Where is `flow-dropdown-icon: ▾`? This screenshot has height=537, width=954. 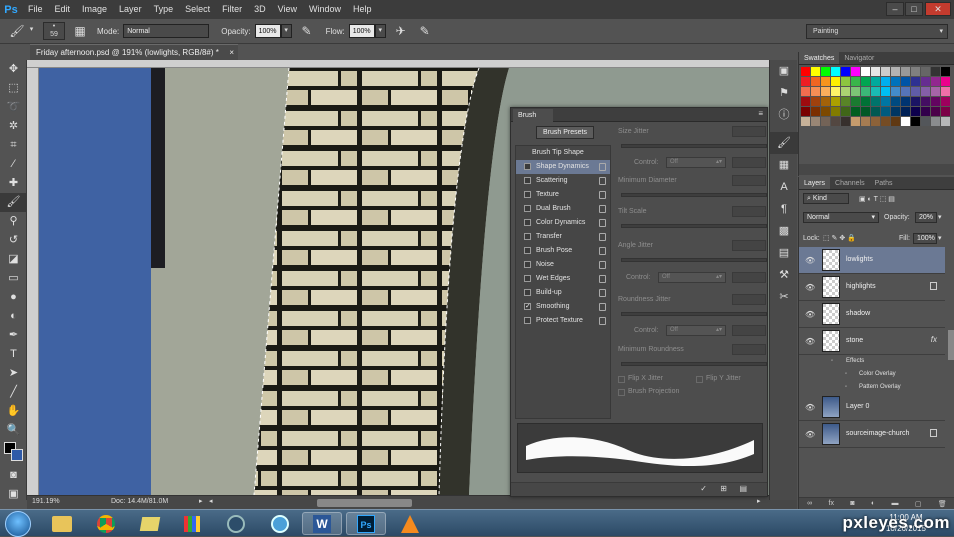 flow-dropdown-icon: ▾ is located at coordinates (380, 31).